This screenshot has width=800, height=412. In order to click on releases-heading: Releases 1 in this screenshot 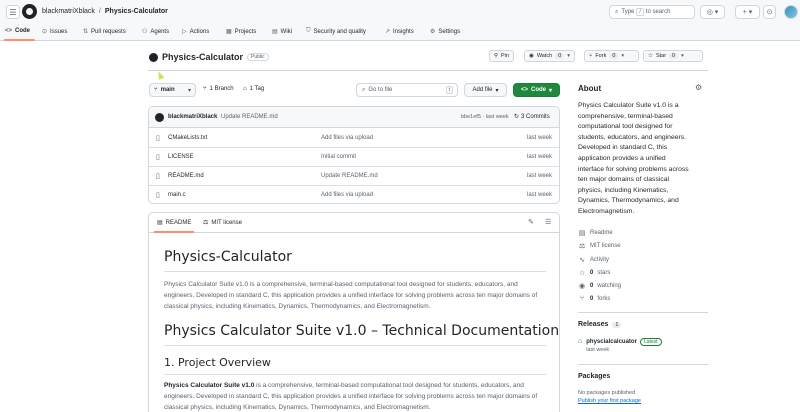, I will do `click(600, 324)`.